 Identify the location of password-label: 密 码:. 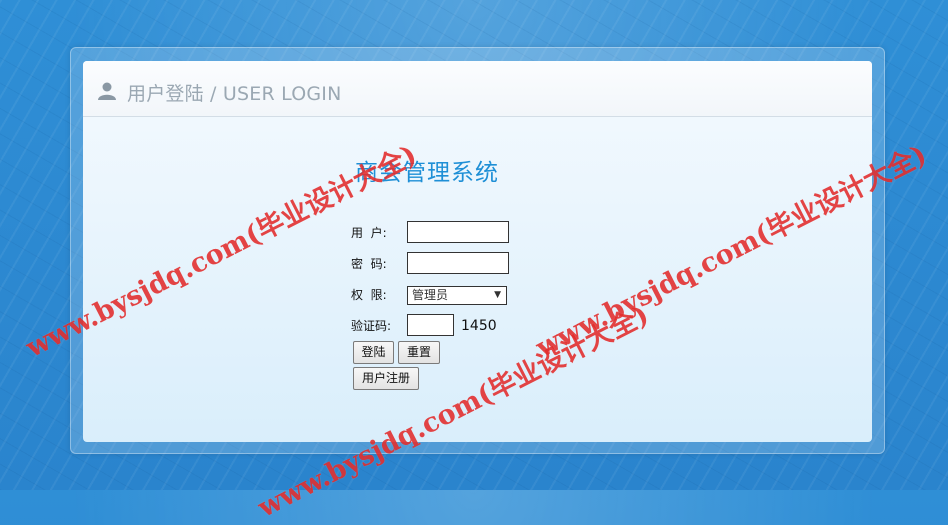
(369, 264).